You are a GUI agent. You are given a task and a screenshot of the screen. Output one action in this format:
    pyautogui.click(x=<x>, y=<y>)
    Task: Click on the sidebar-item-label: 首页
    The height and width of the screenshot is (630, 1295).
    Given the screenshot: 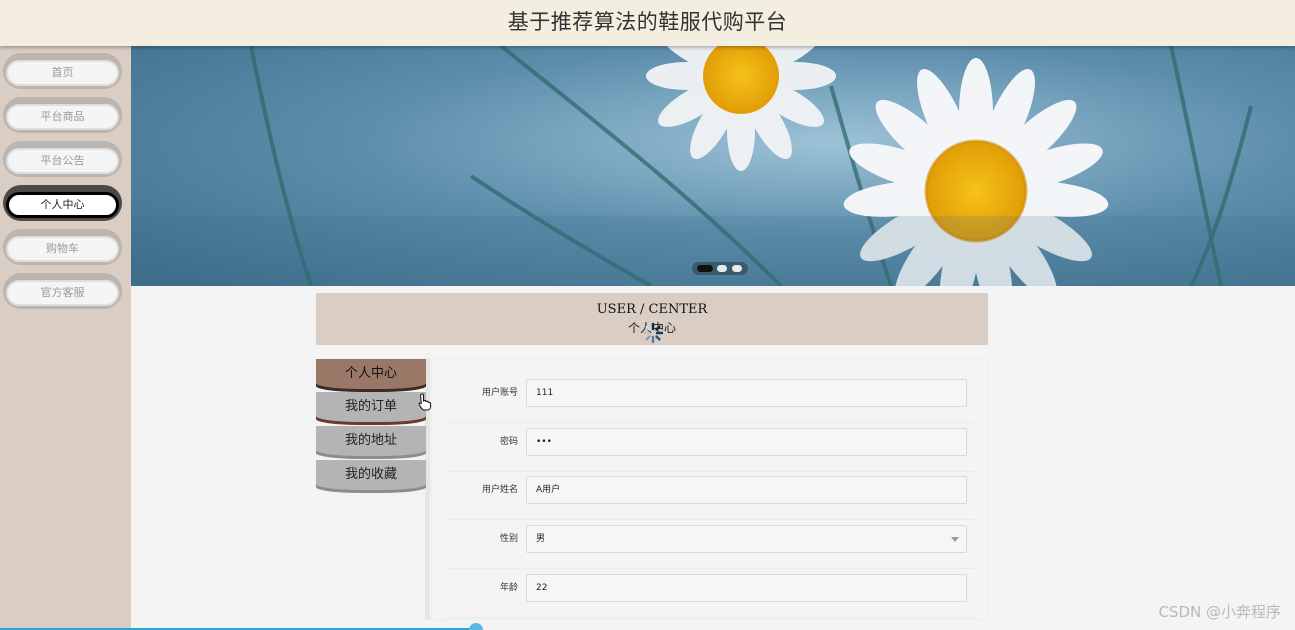 What is the action you would take?
    pyautogui.click(x=62, y=73)
    